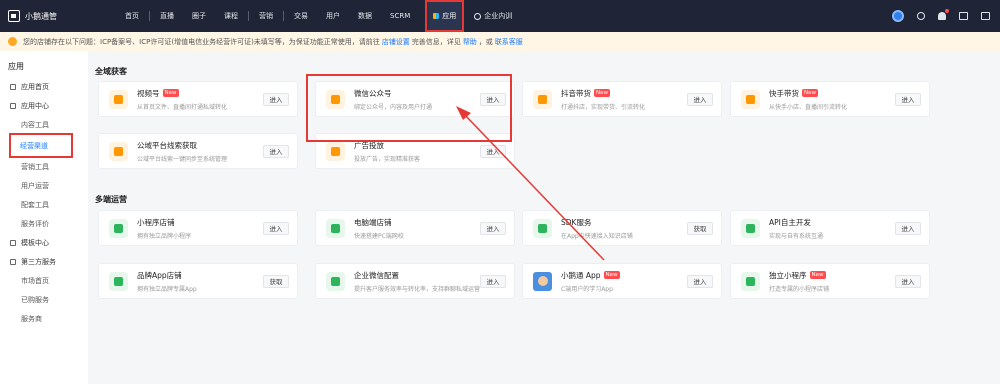 This screenshot has width=1000, height=384. What do you see at coordinates (44, 280) in the screenshot?
I see `sidebar-subitem-10: 市场首页` at bounding box center [44, 280].